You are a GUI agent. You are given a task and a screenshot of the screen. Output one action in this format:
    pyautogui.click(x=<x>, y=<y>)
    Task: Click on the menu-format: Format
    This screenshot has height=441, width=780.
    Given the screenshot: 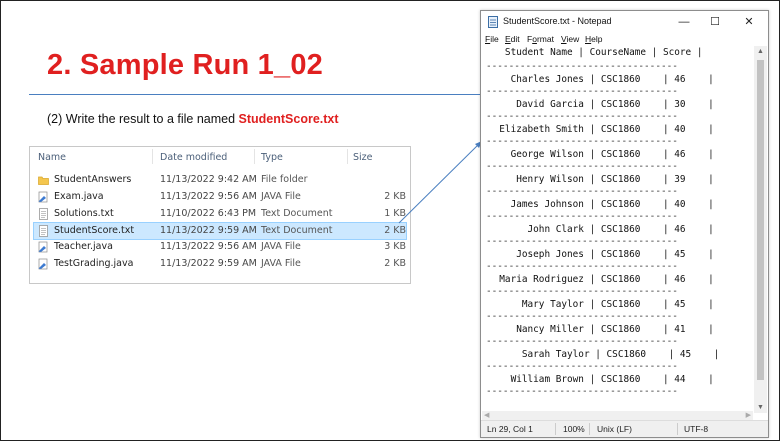 What is the action you would take?
    pyautogui.click(x=540, y=39)
    